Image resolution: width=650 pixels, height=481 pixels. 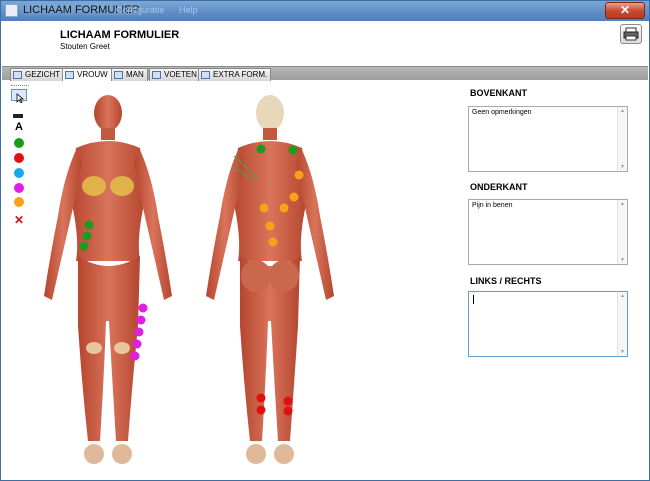 I want to click on title-bar: LICHAAM FORMULIER Configuratie Help ✕, so click(x=325, y=11).